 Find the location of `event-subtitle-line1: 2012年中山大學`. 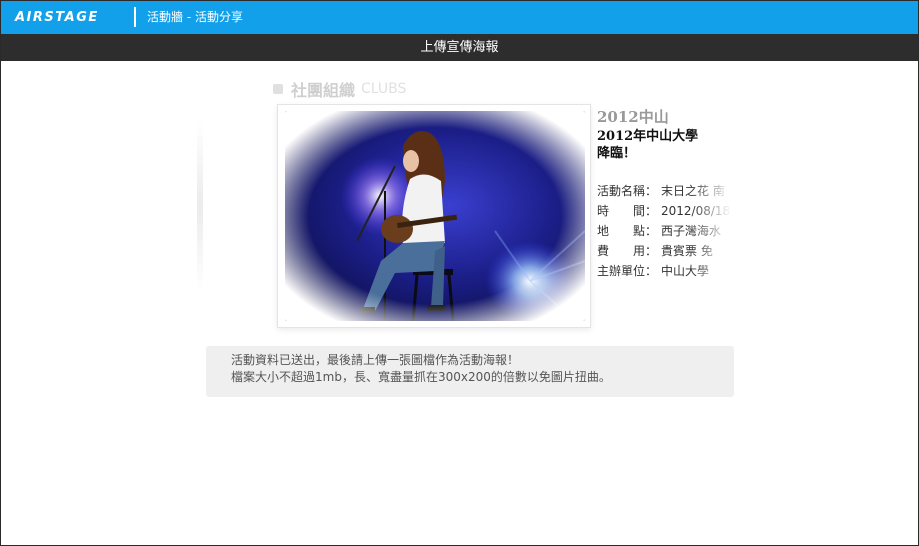

event-subtitle-line1: 2012年中山大學 is located at coordinates (648, 136).